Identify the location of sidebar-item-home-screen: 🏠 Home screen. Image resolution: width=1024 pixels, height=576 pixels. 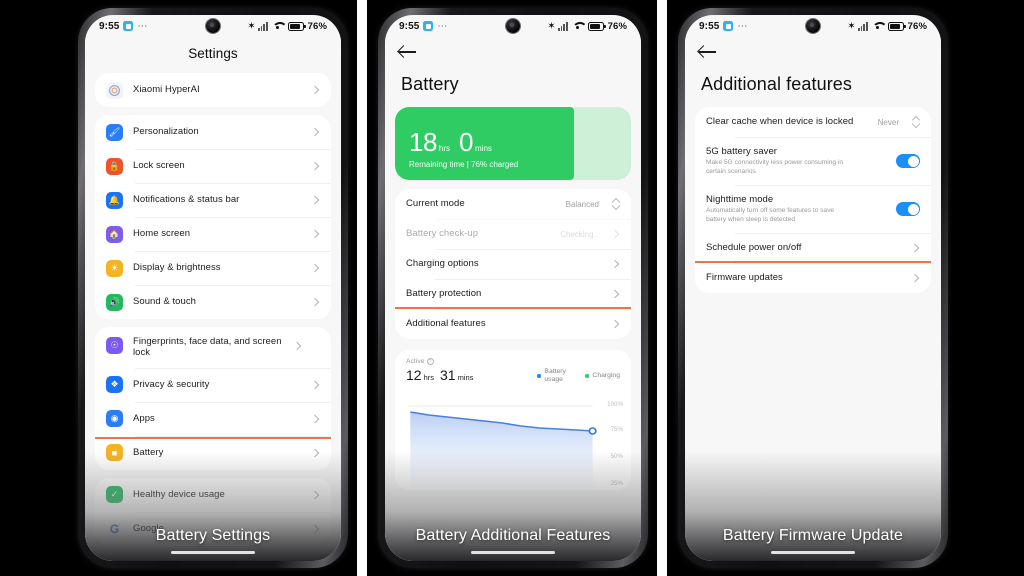
(213, 234).